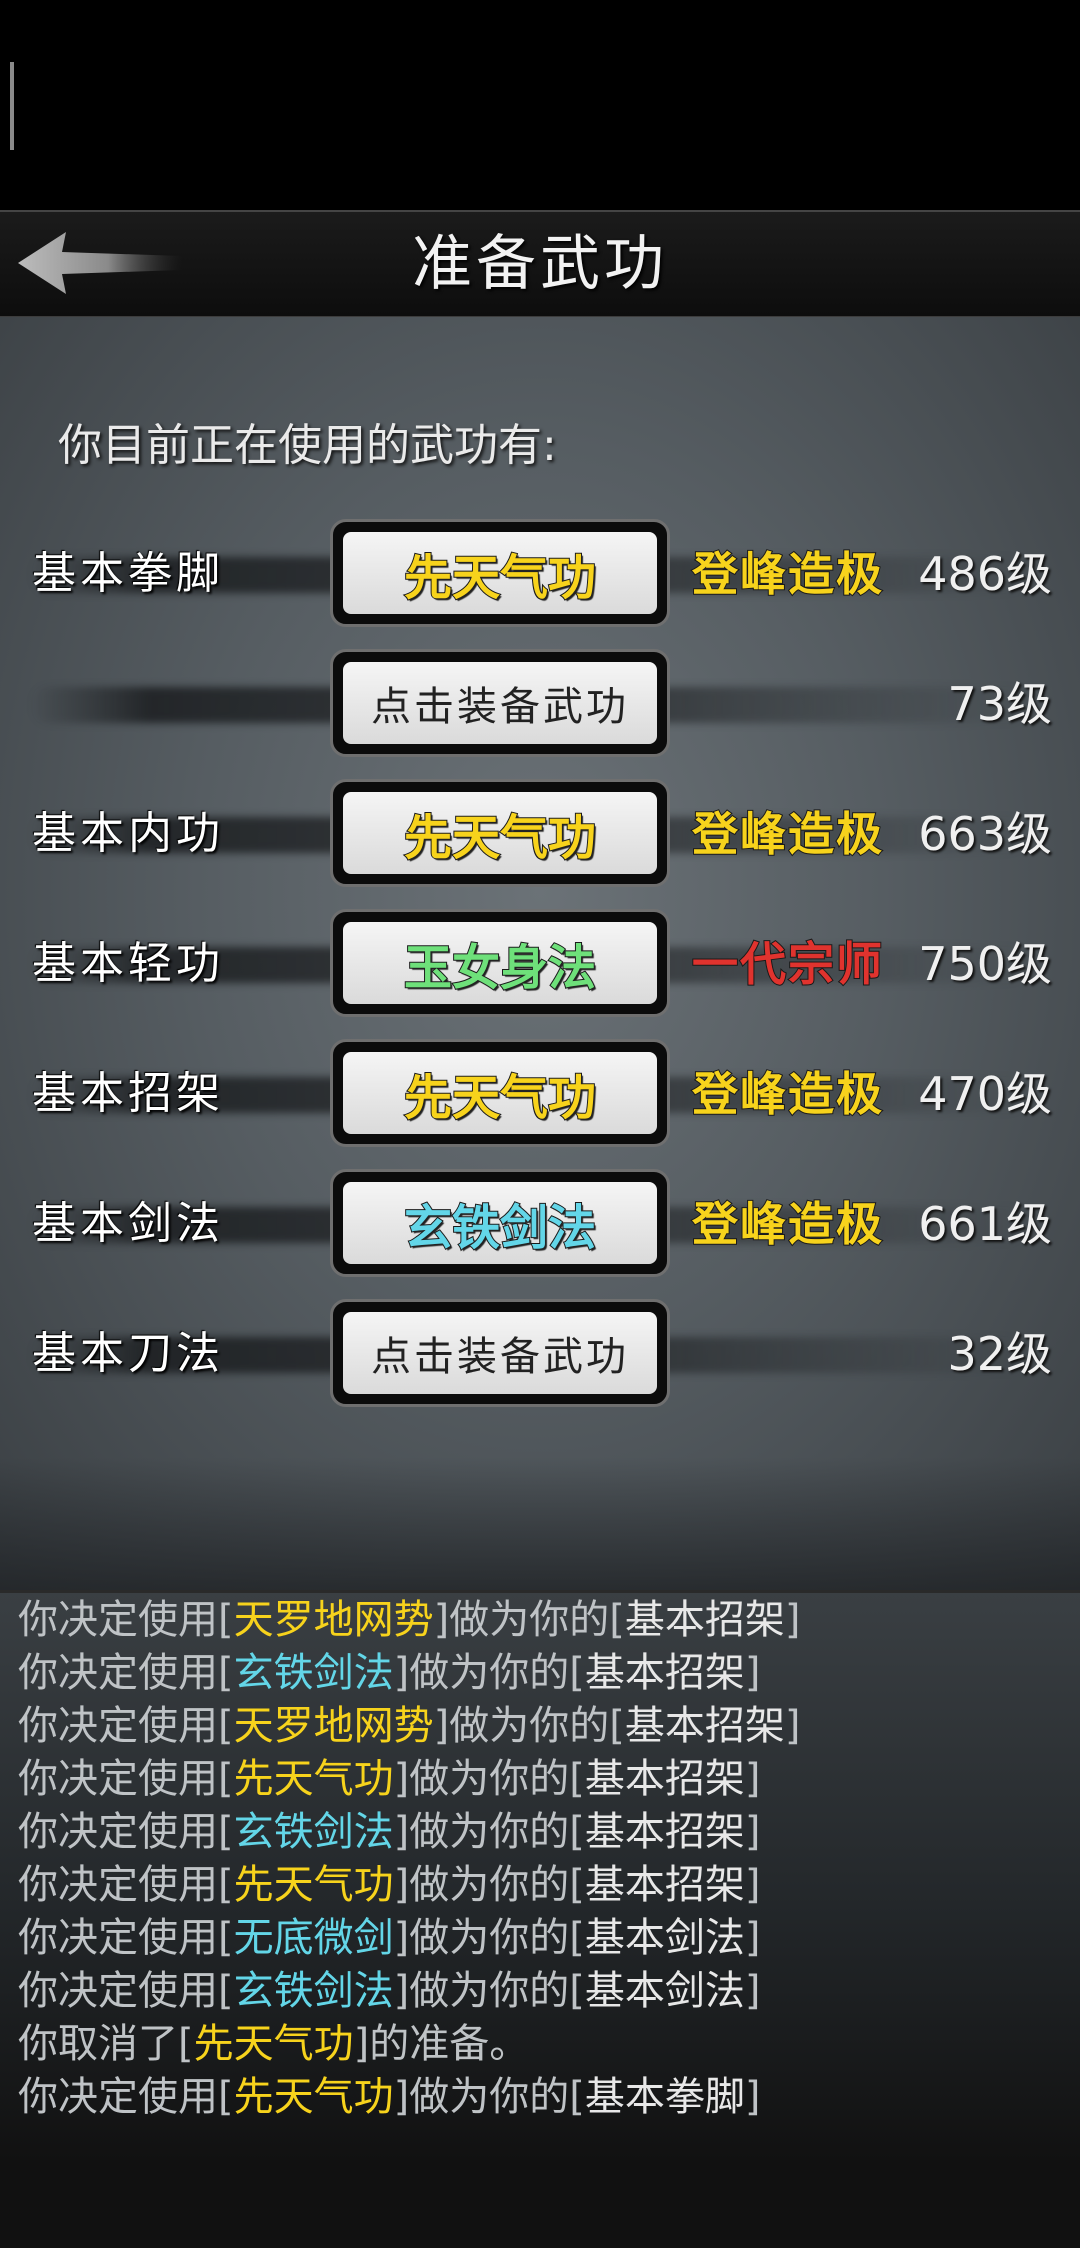 This screenshot has height=2248, width=1080. I want to click on skill-row: 基本剑法 玄铁剑法 登峰造极 661级, so click(540, 1224).